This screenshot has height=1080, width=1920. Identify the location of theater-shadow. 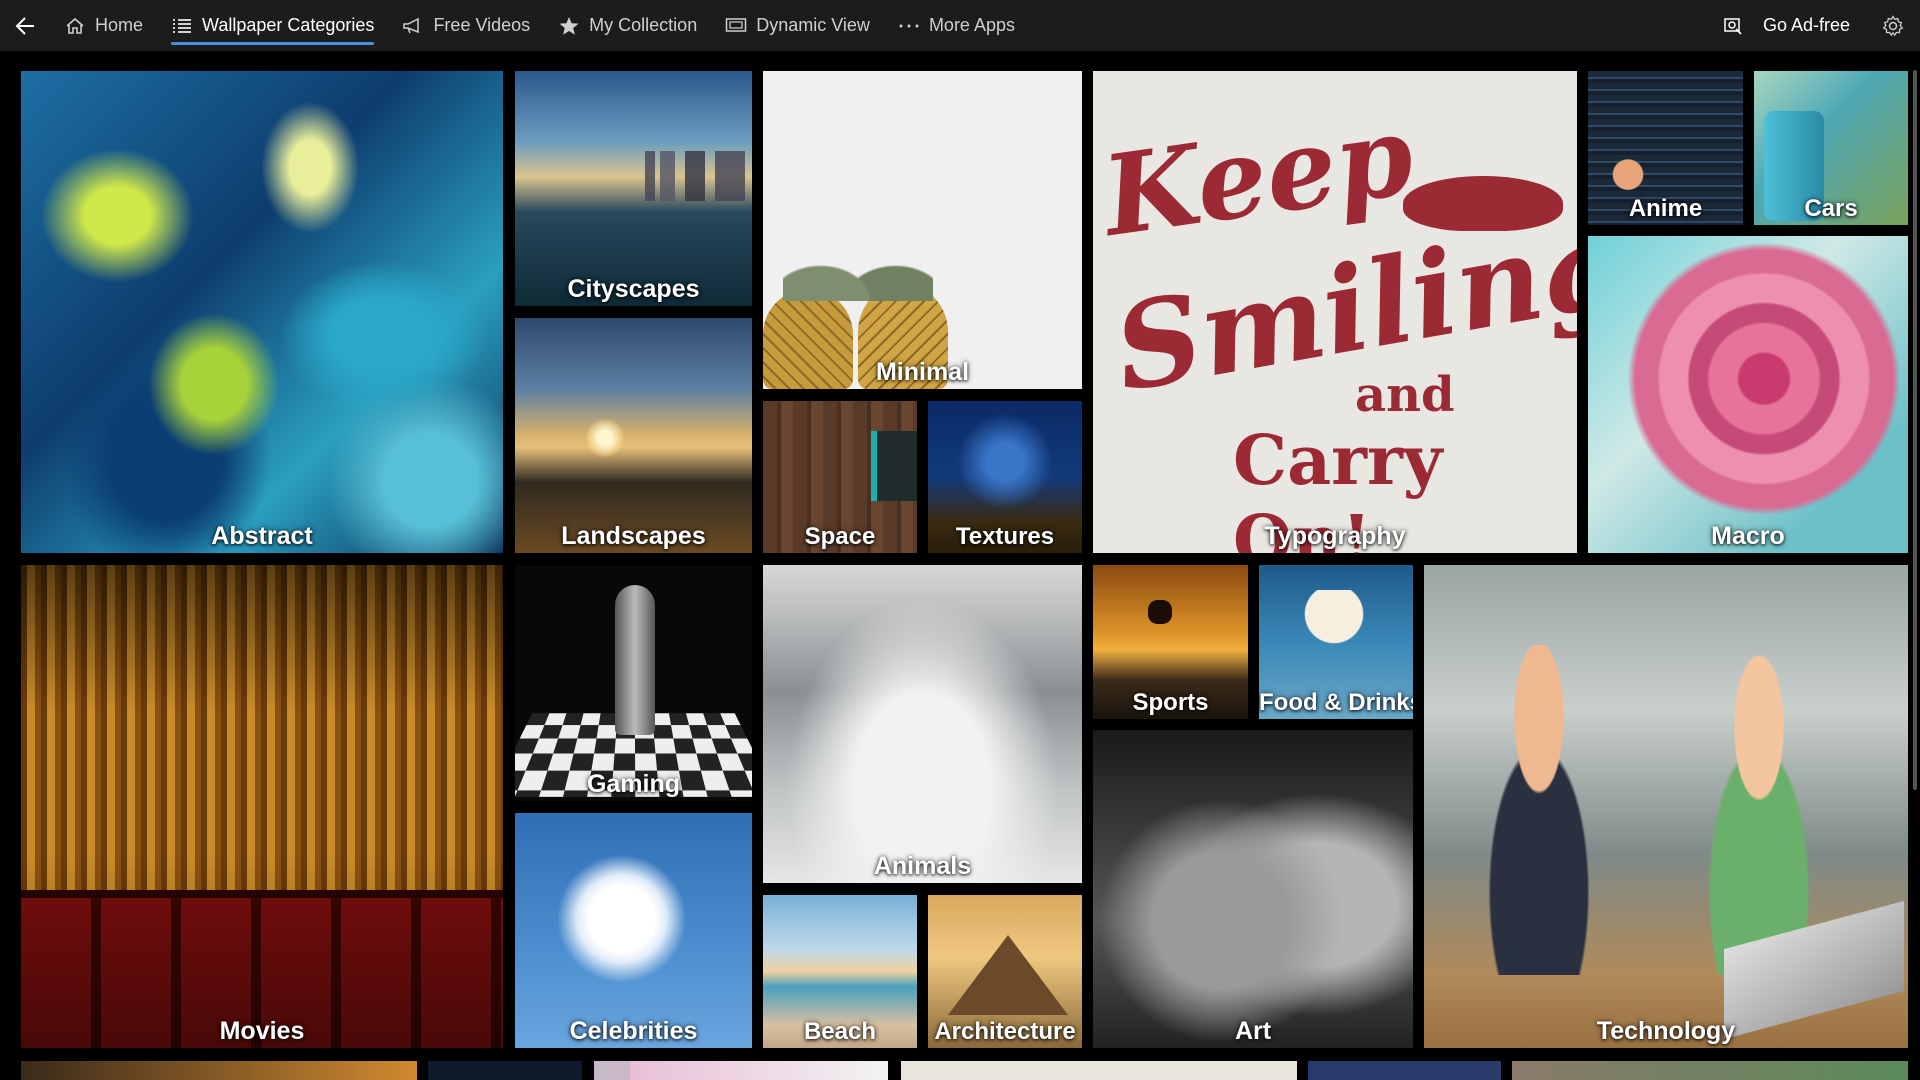
(262, 806).